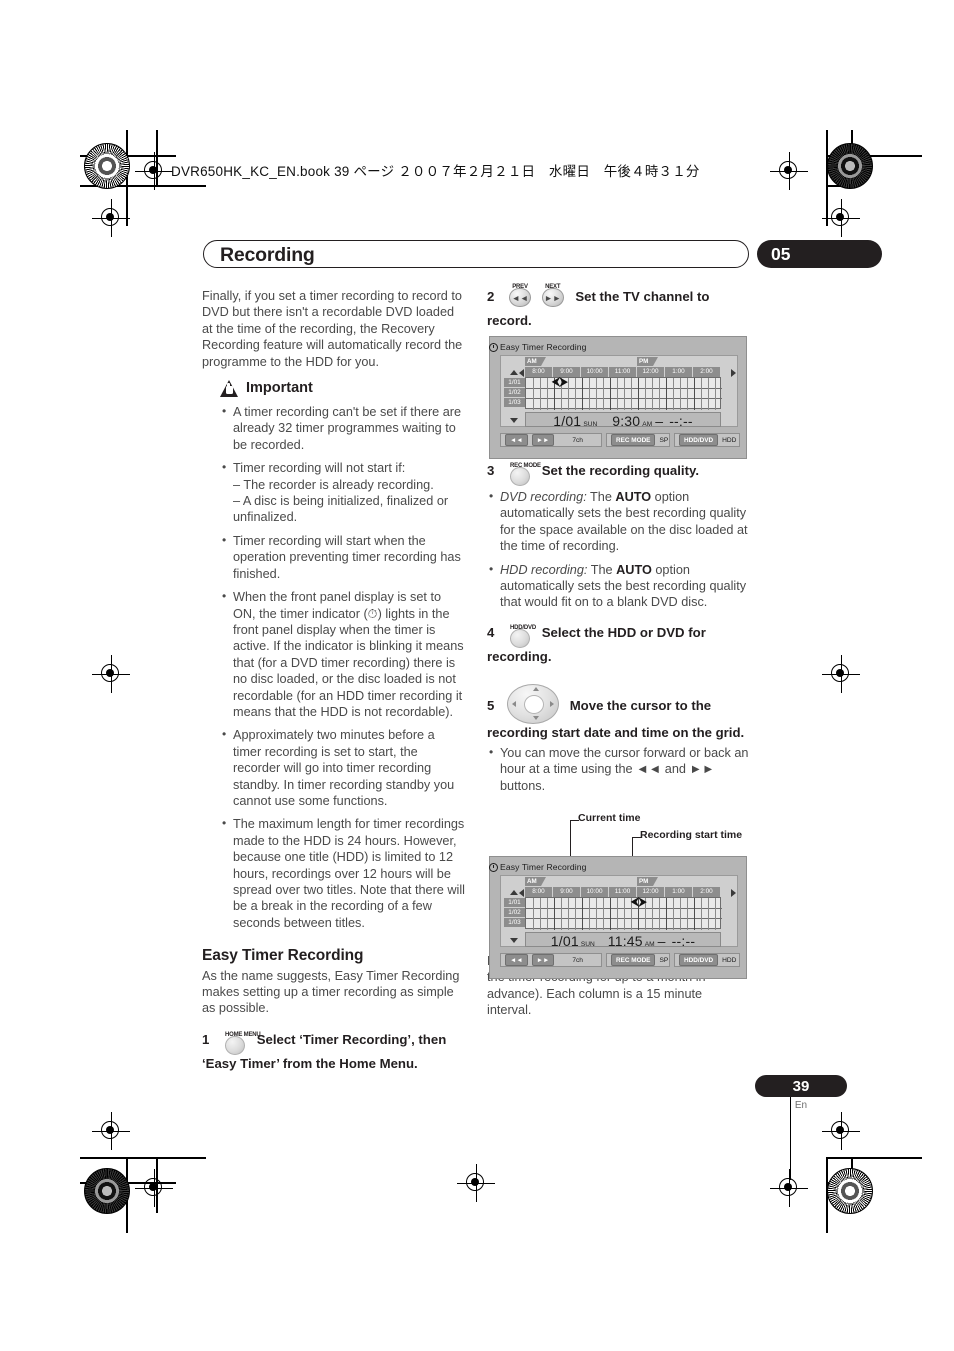 The height and width of the screenshot is (1351, 954). Describe the element at coordinates (626, 421) in the screenshot. I see `info-time: 9:30` at that location.